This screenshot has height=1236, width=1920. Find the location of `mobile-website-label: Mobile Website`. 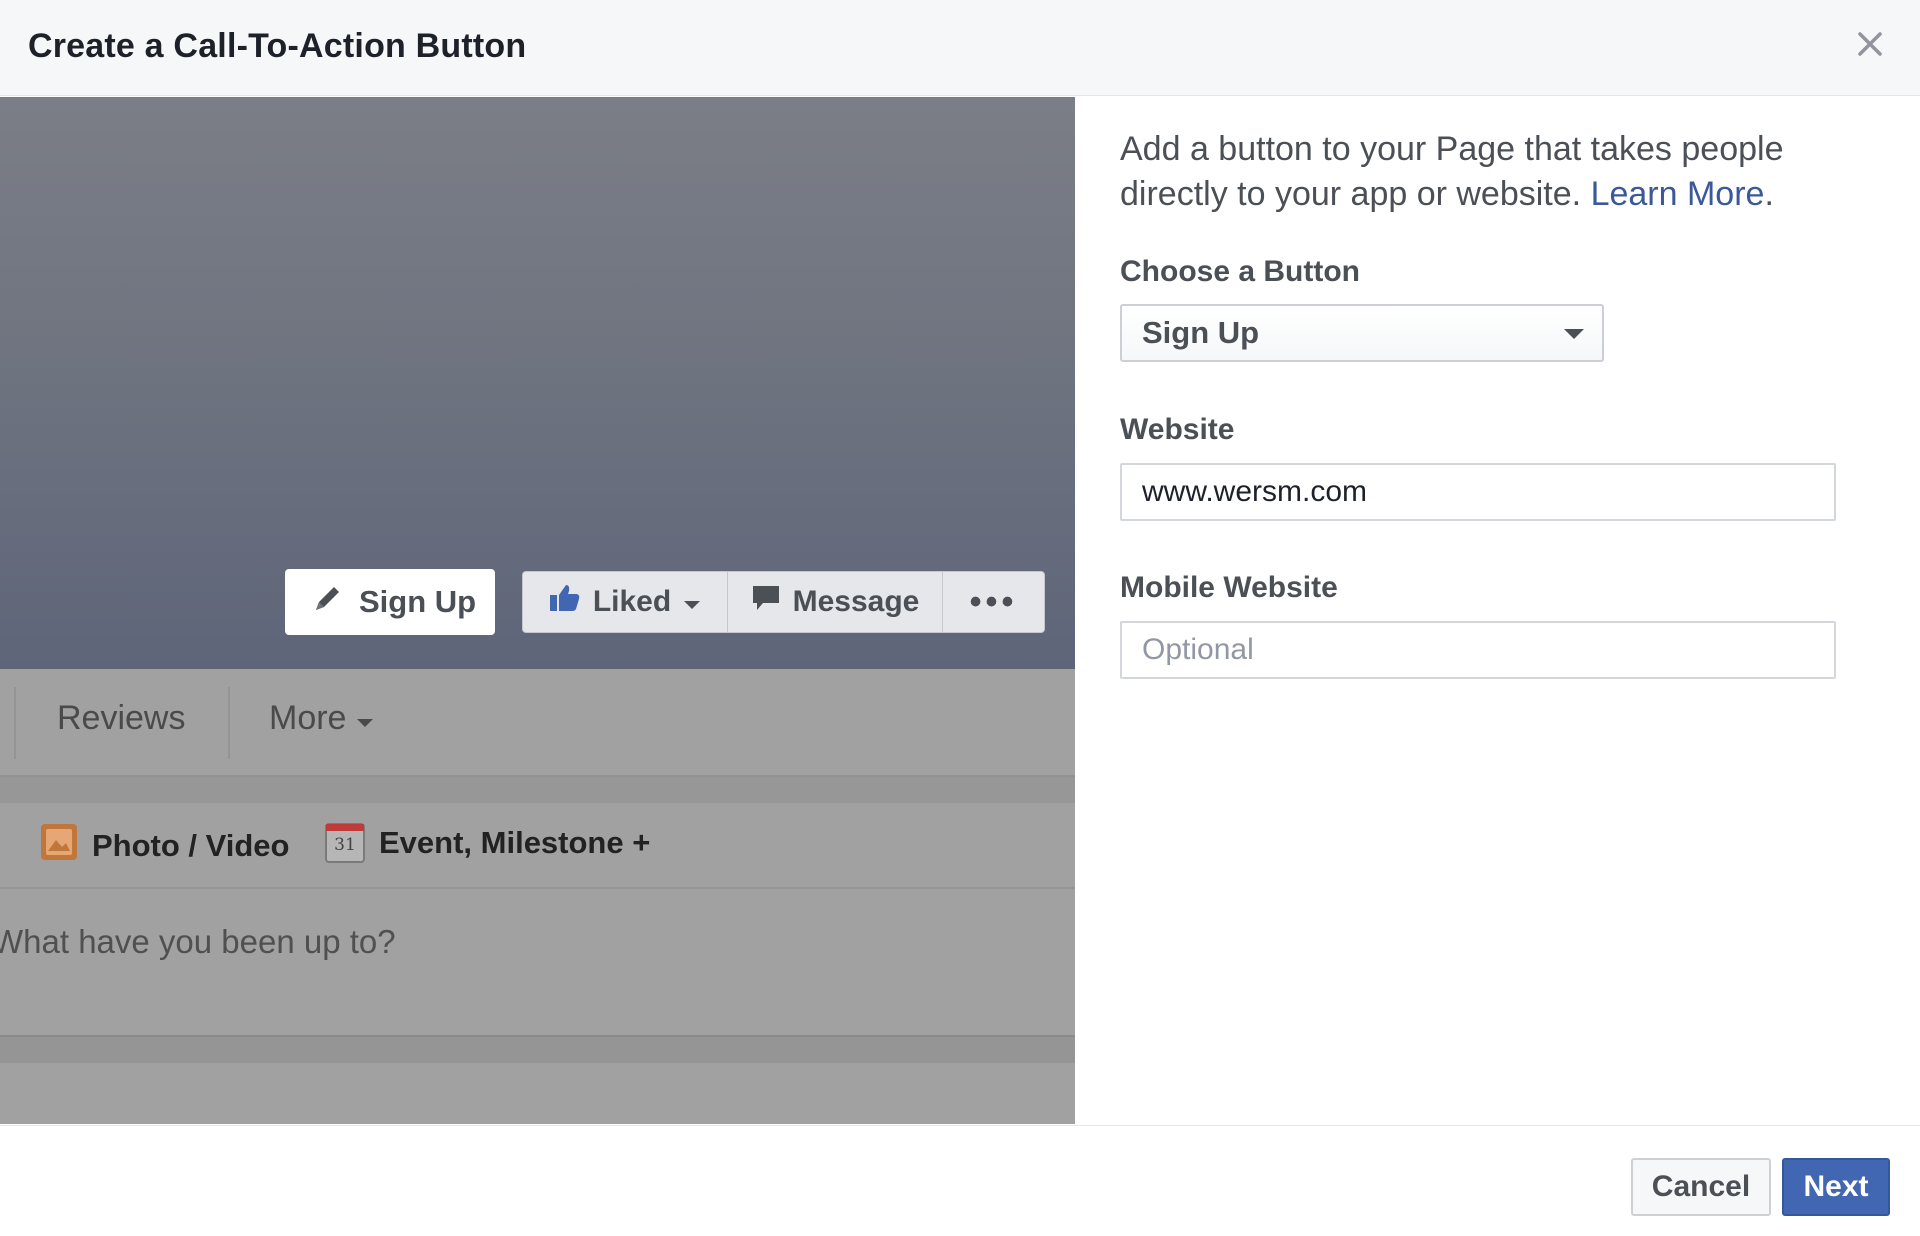

mobile-website-label: Mobile Website is located at coordinates (1229, 587).